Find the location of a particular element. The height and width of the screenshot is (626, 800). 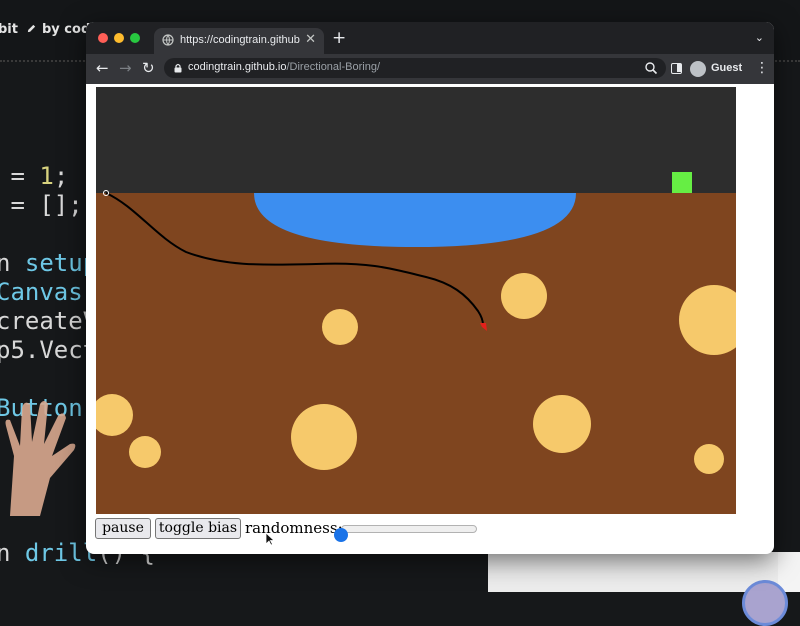

presenter-hand is located at coordinates (40, 458).